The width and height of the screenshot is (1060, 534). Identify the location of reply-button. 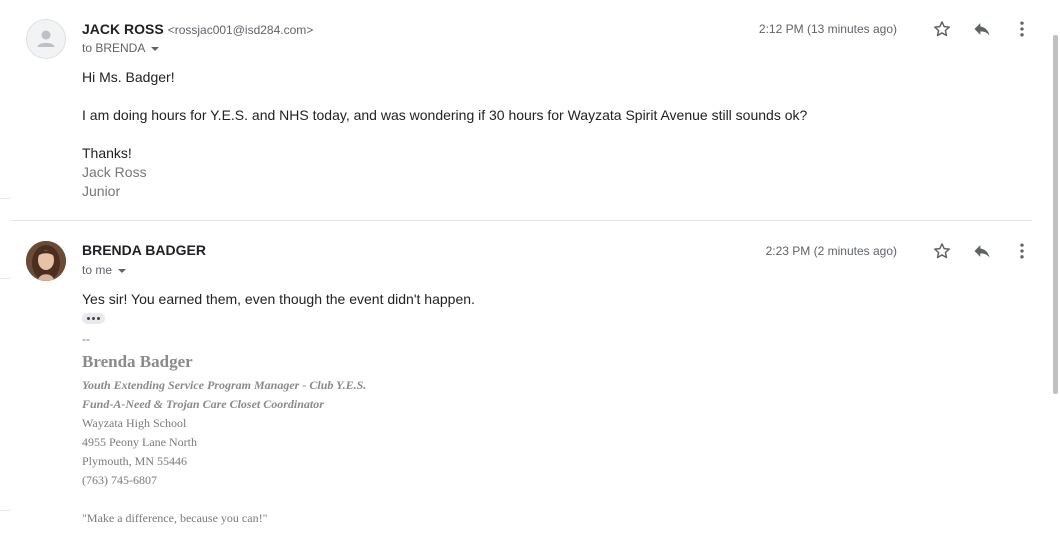
(982, 251).